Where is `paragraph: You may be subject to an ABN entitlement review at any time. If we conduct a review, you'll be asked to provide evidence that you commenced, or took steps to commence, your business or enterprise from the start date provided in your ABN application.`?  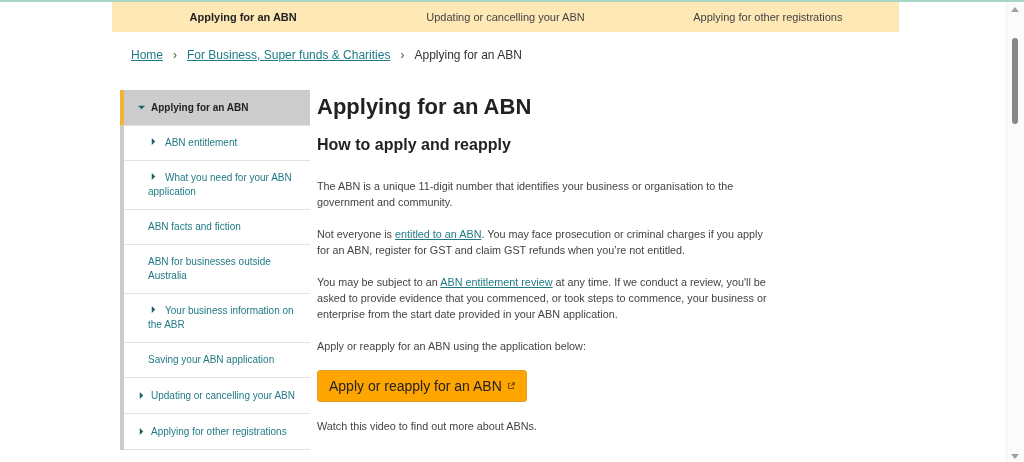 paragraph: You may be subject to an ABN entitlement review at any time. If we conduct a review, you'll be asked to provide evidence that you commenced, or took steps to commence, your business or enterprise from the start date provided in your ABN application. is located at coordinates (542, 298).